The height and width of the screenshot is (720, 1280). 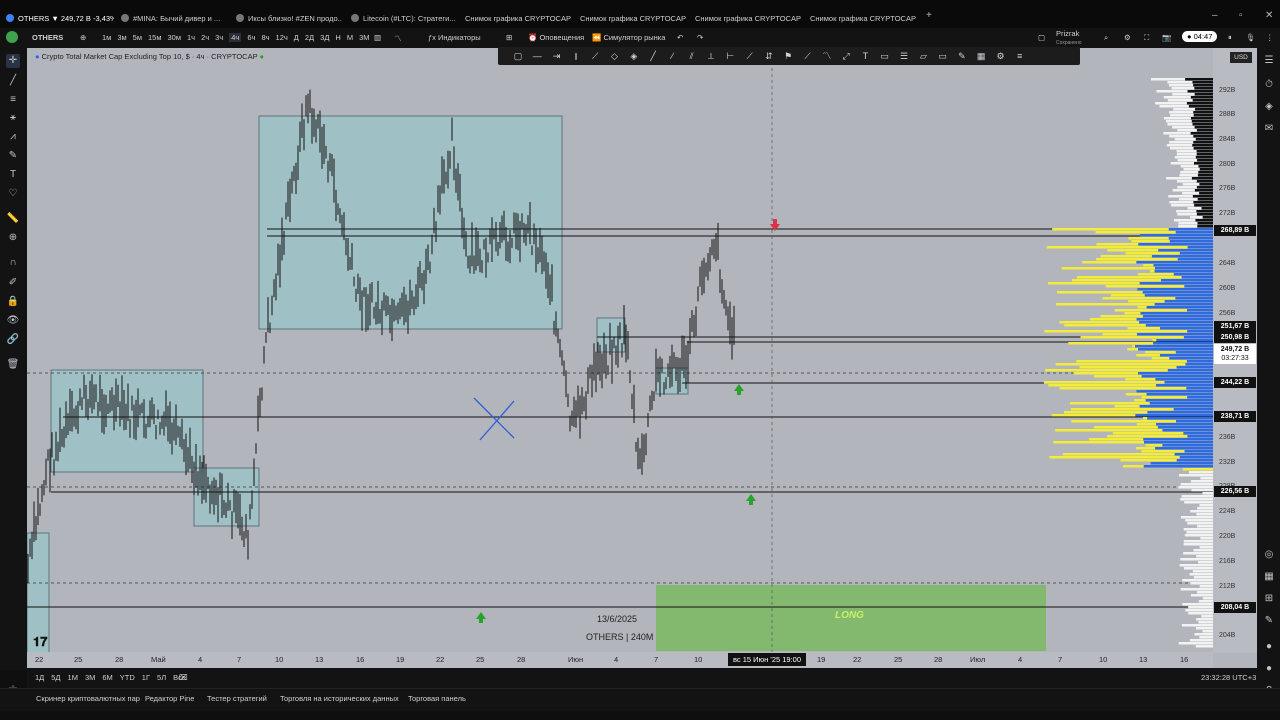 I want to click on lock-icon: 🔒, so click(x=13, y=302).